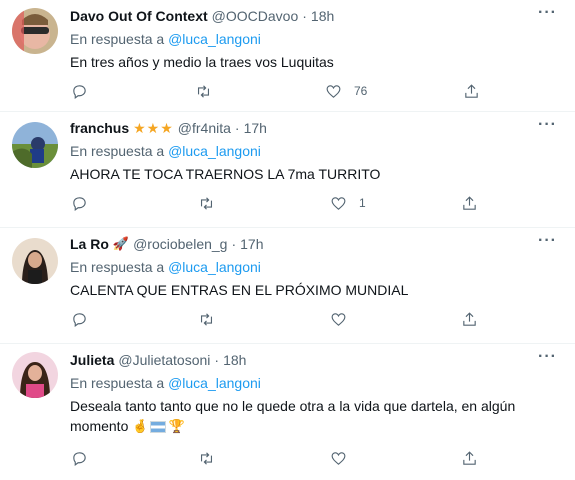 Image resolution: width=575 pixels, height=480 pixels. I want to click on action-bar: 1, so click(316, 203).